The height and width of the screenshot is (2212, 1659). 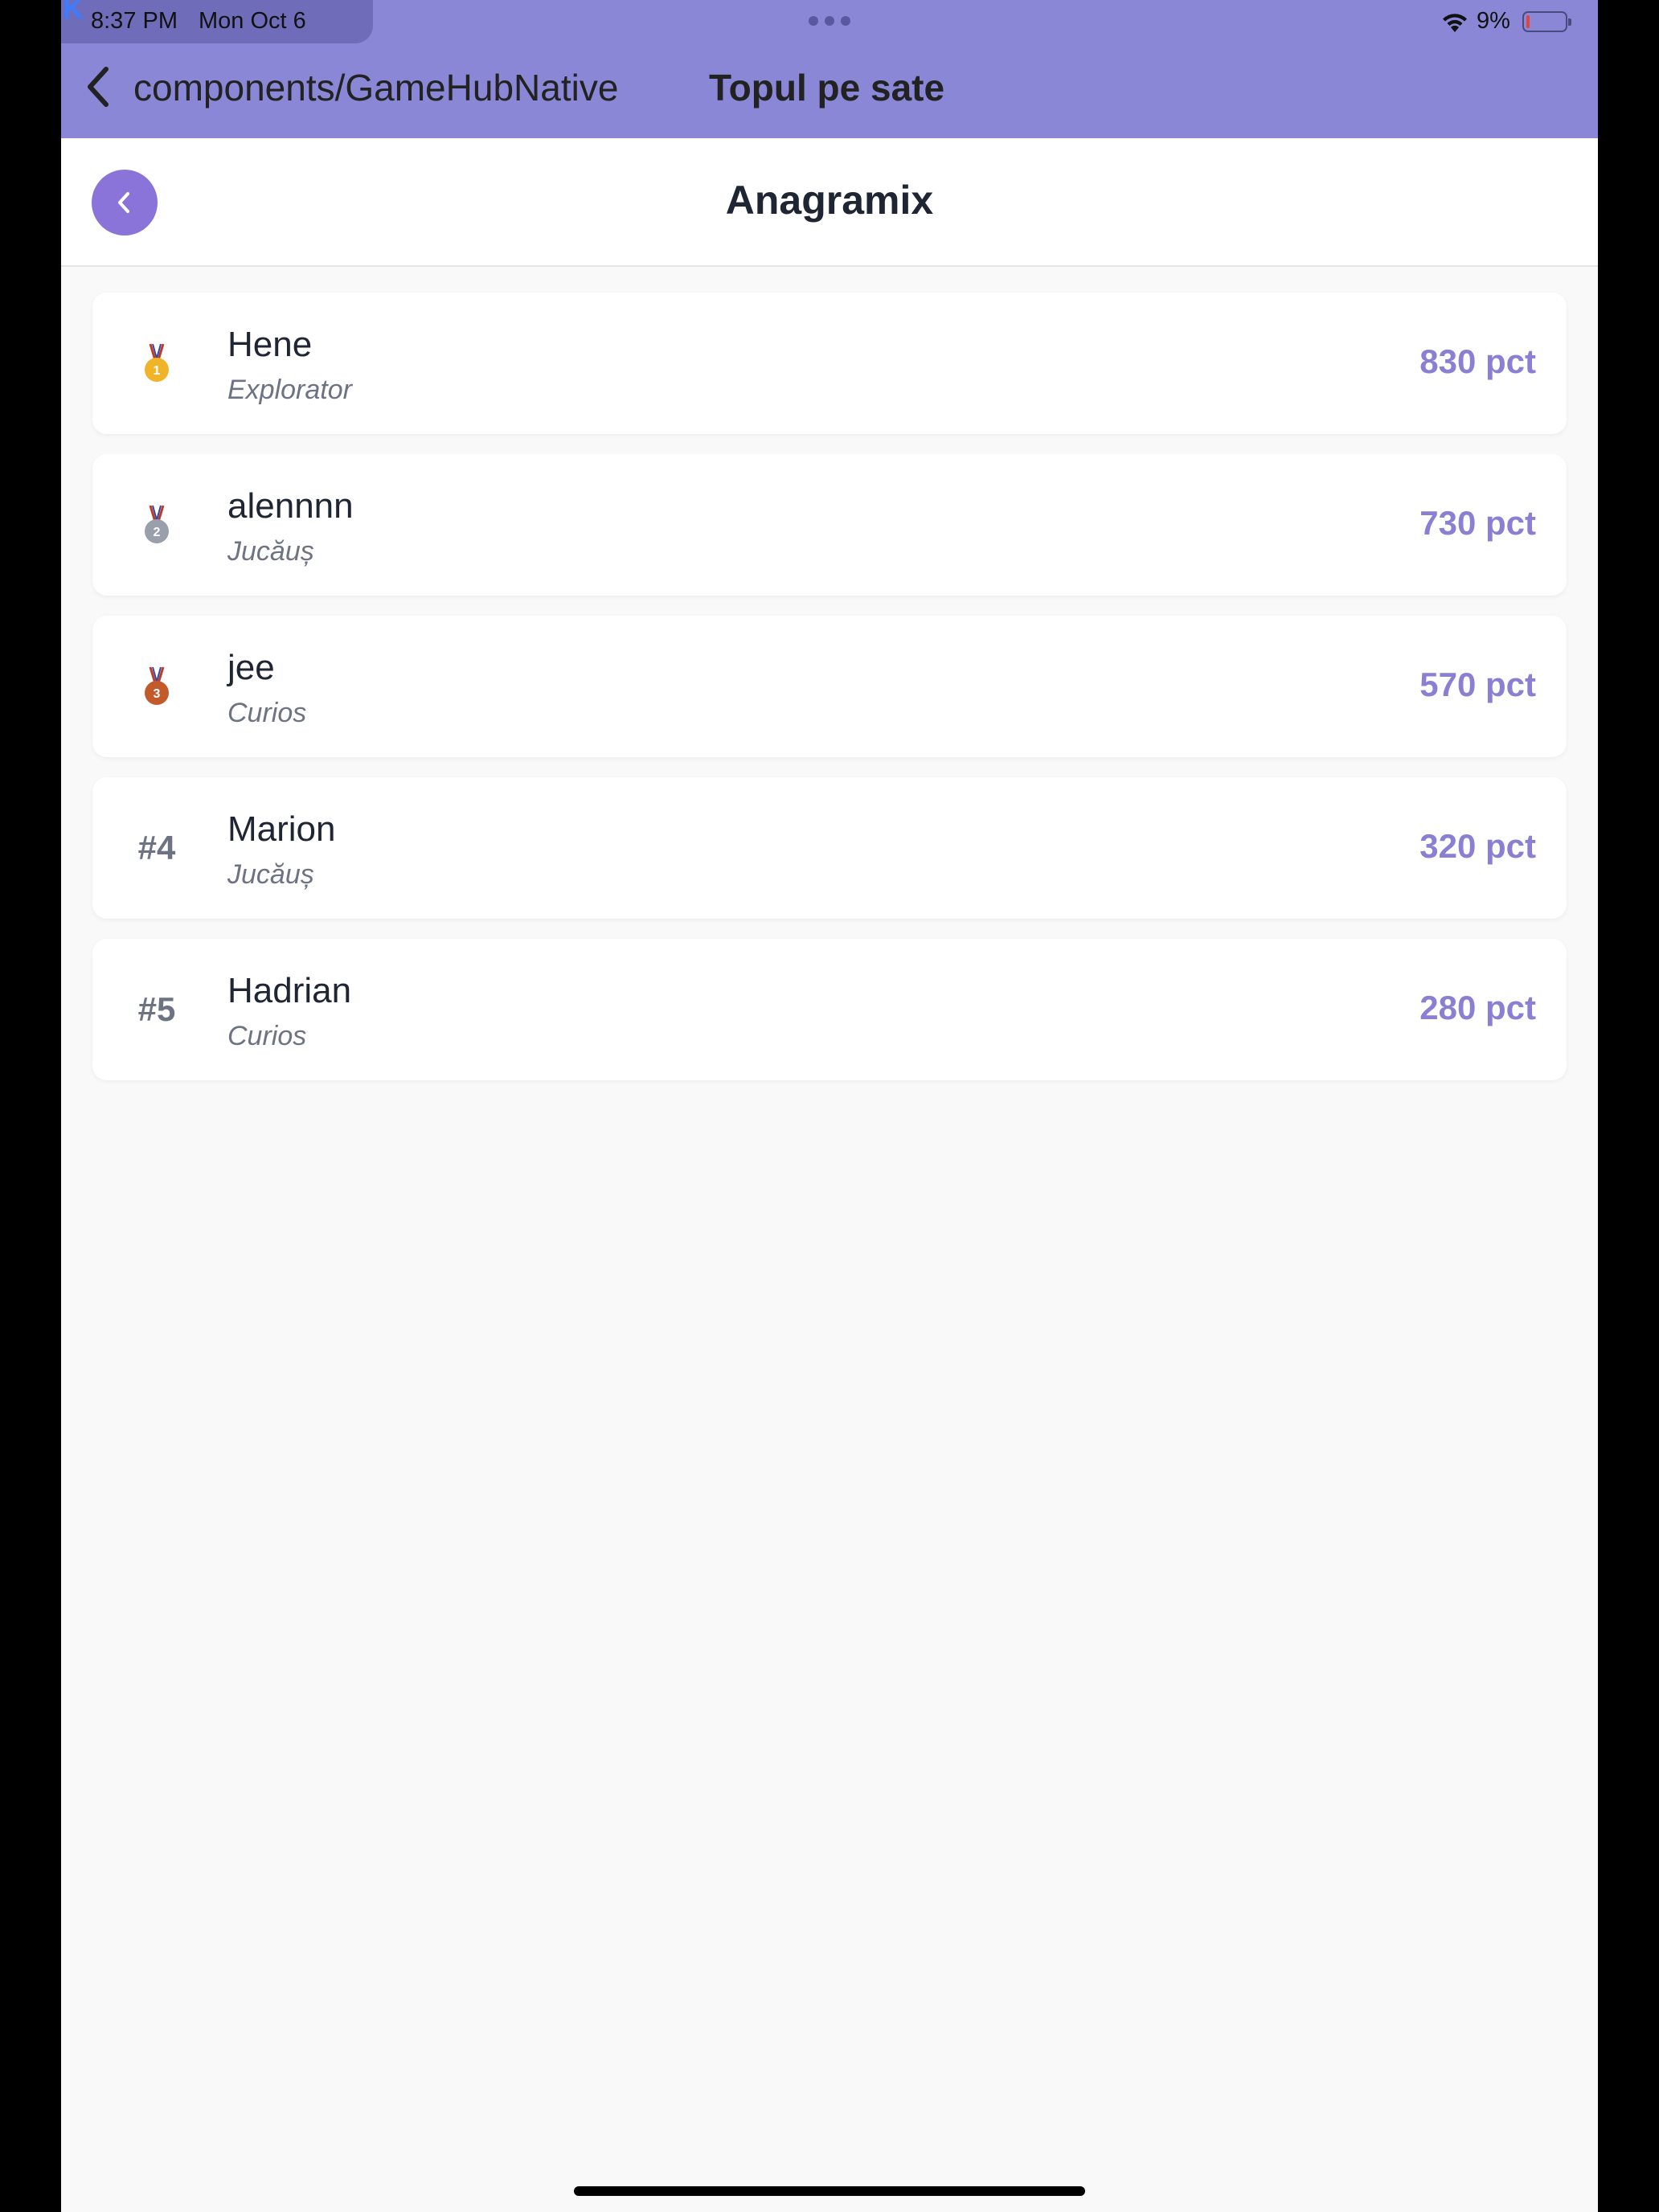 I want to click on player-score: 280 pct, so click(x=1477, y=1007).